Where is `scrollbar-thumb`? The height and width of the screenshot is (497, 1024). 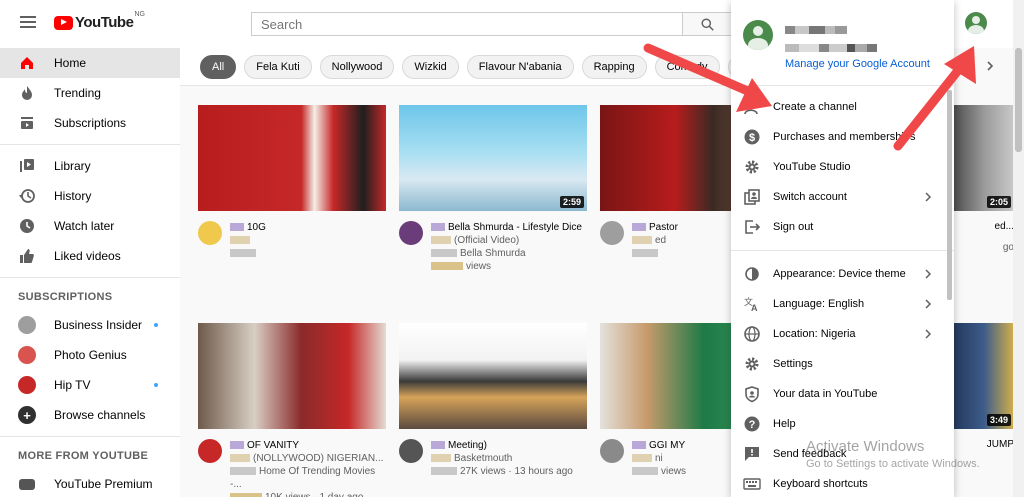
scrollbar-thumb is located at coordinates (1018, 100).